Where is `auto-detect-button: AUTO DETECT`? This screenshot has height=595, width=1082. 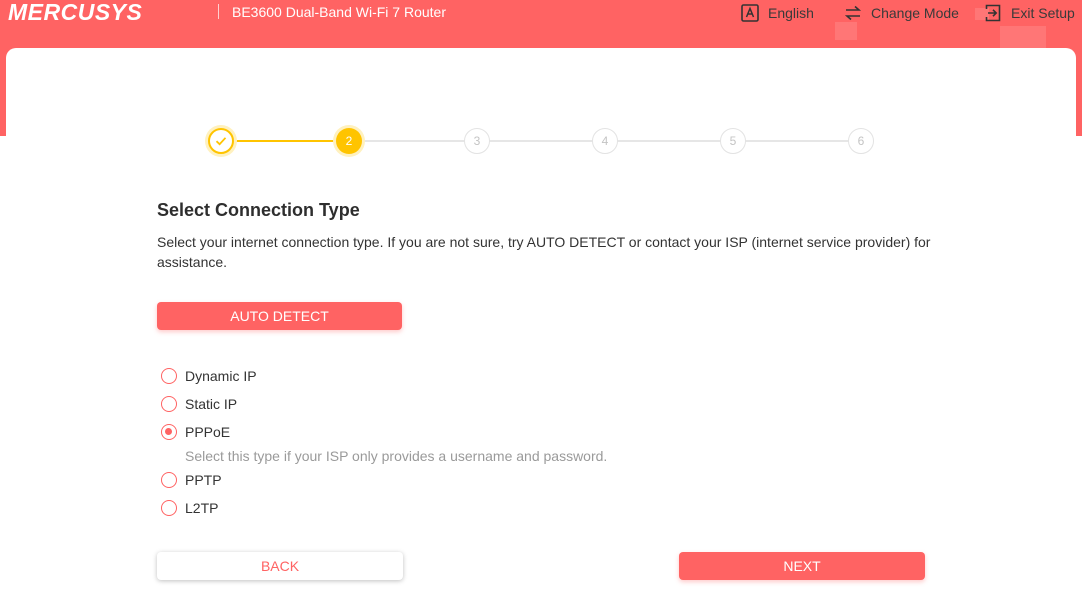 auto-detect-button: AUTO DETECT is located at coordinates (279, 316).